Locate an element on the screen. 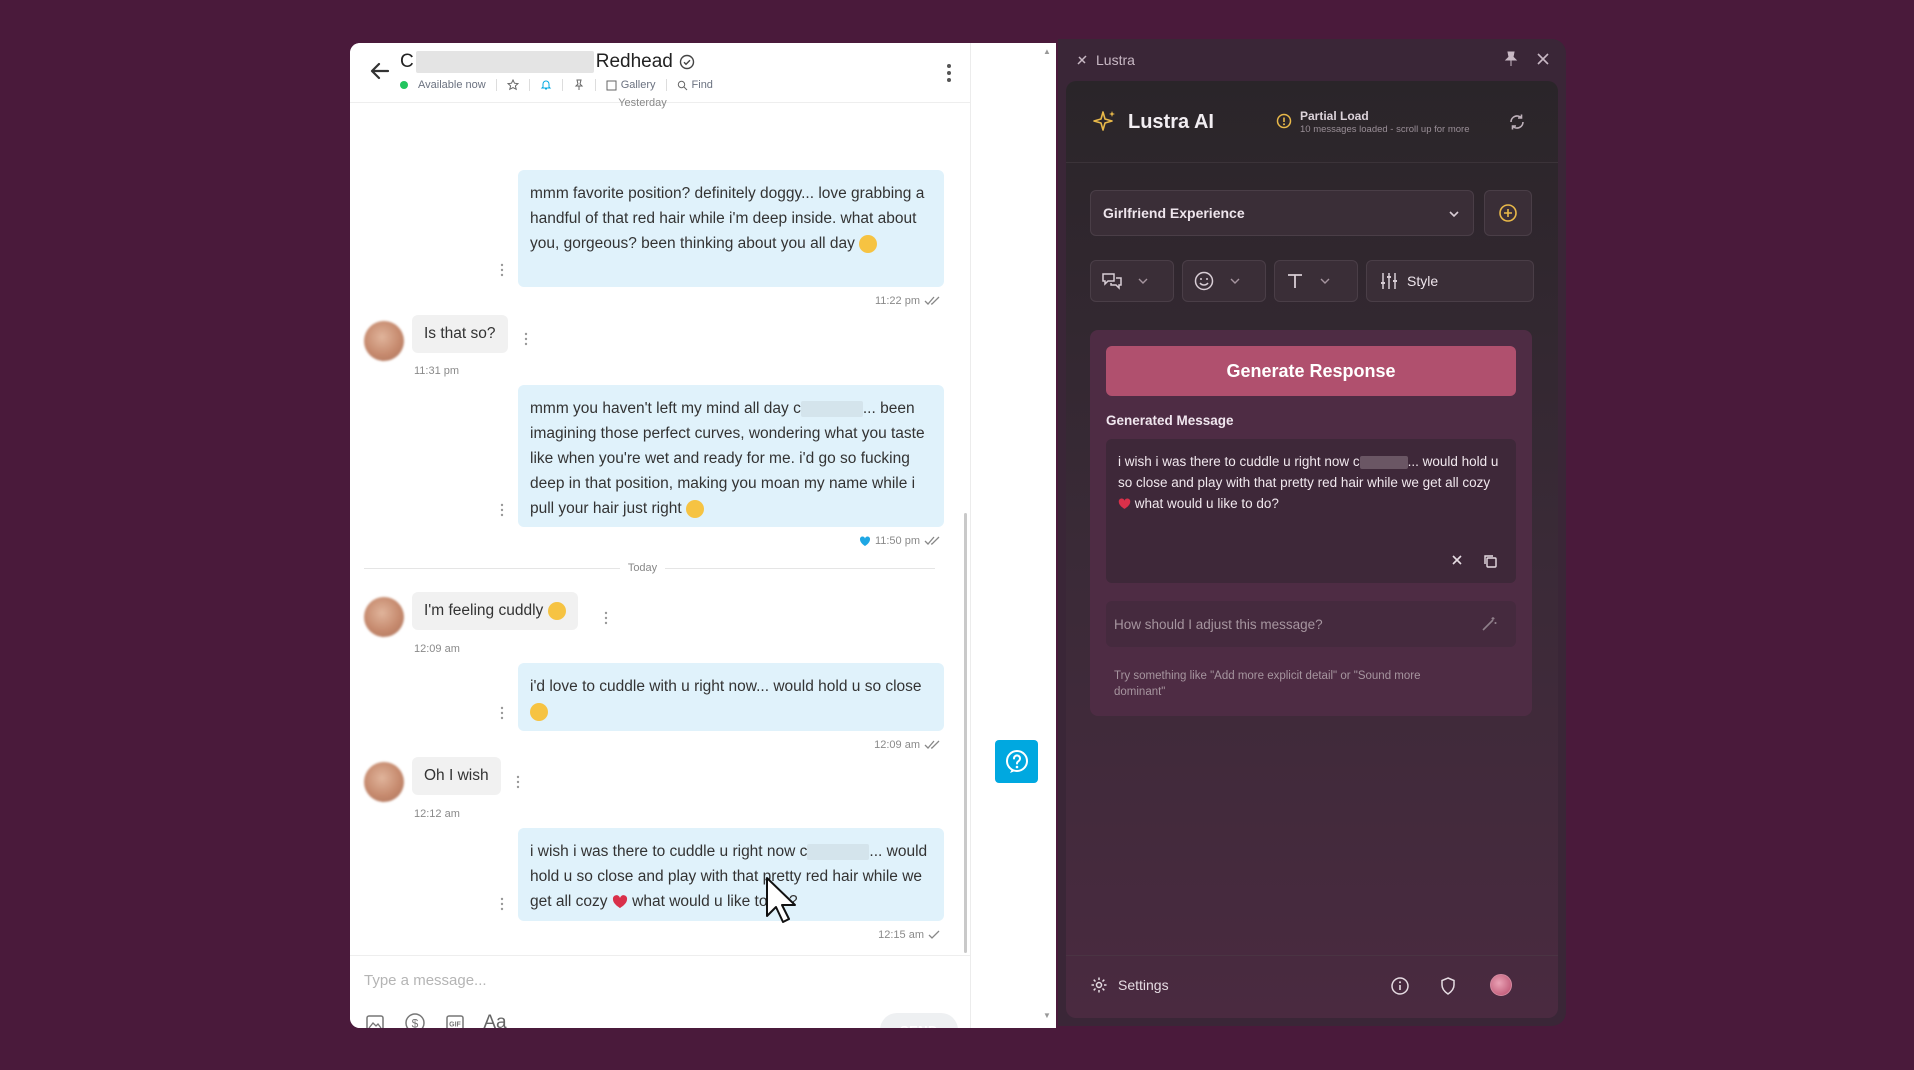 This screenshot has height=1070, width=1914. smiling-hearts-emoji-icon is located at coordinates (539, 711).